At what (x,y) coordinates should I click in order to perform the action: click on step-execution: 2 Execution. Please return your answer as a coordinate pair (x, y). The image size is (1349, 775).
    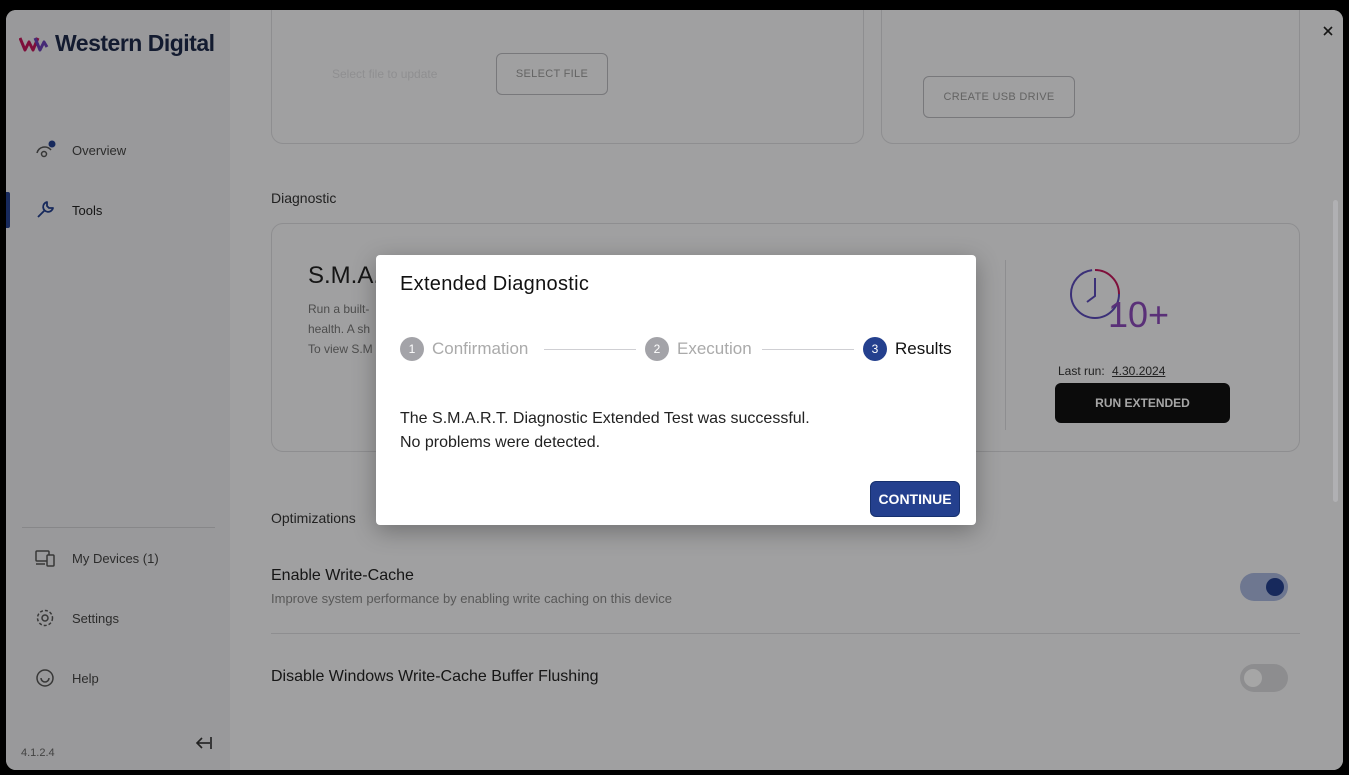
    Looking at the image, I should click on (698, 349).